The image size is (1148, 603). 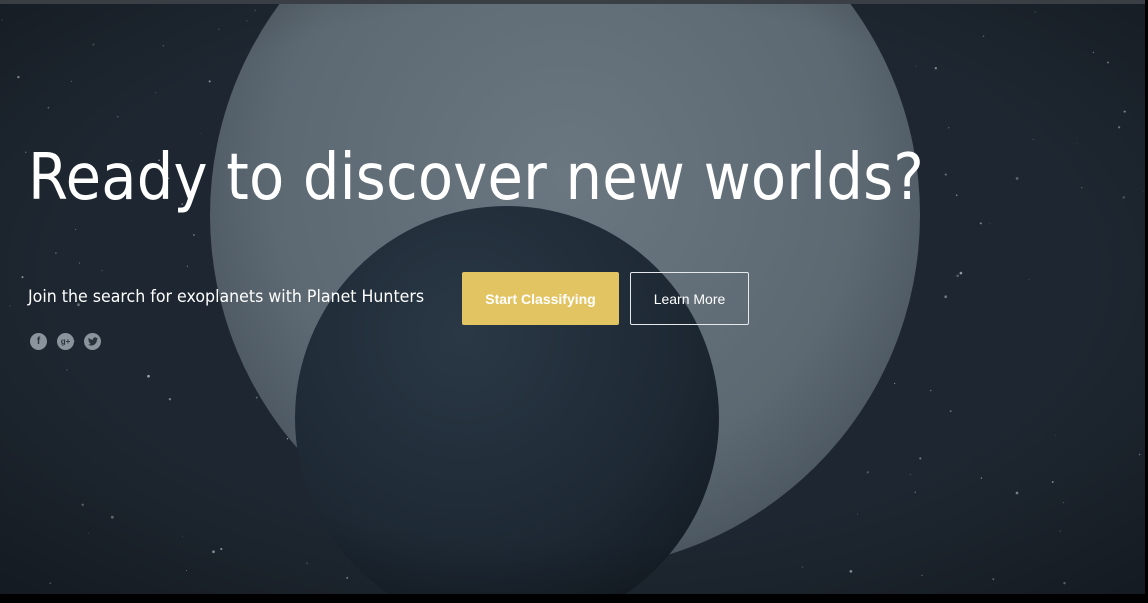 I want to click on twitter-bird-icon, so click(x=92, y=341).